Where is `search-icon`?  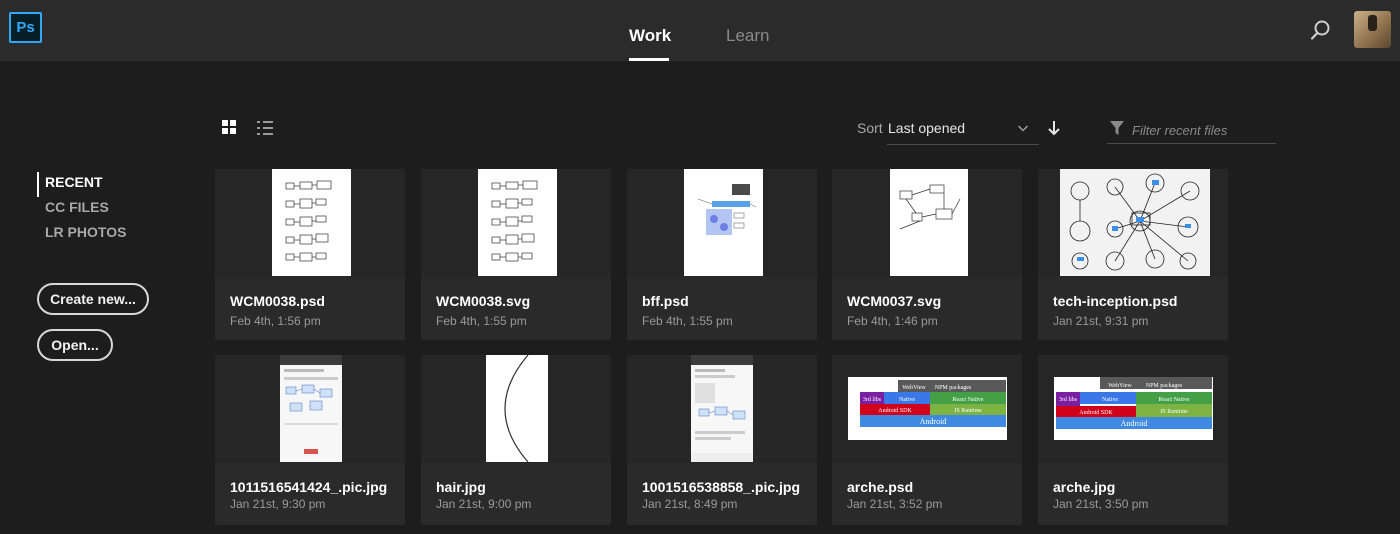
search-icon is located at coordinates (1321, 30).